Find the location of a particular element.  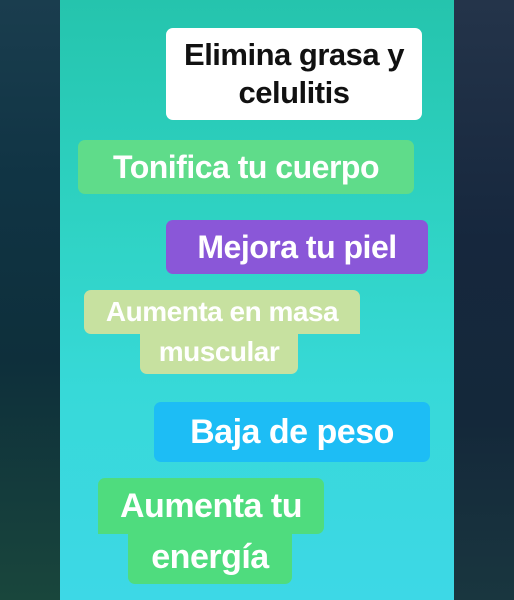

benefit-improve-skin: Mejora tu piel is located at coordinates (297, 247).